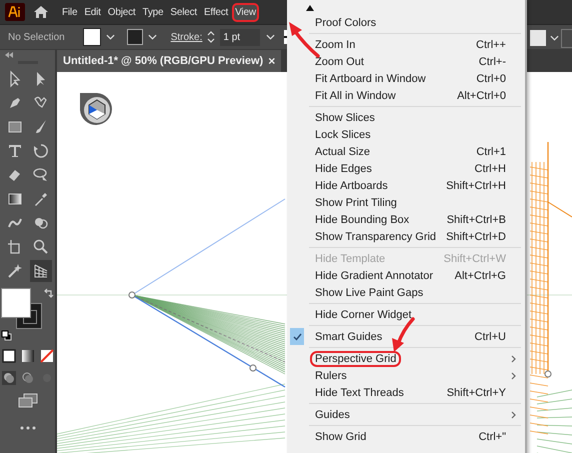  Describe the element at coordinates (476, 236) in the screenshot. I see `shortcut-label: Shift+Ctrl+D` at that location.